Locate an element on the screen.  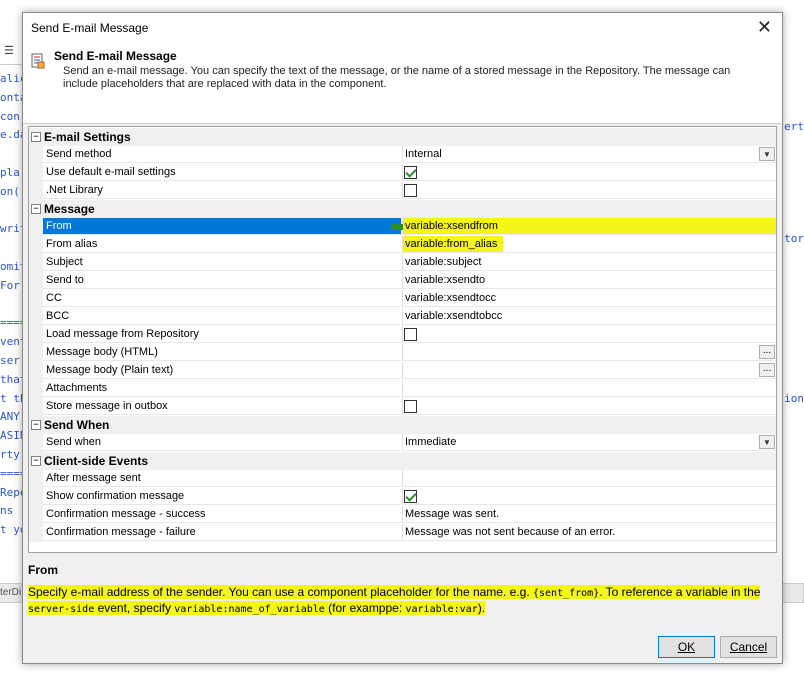
net-library-checkbox is located at coordinates (410, 190).